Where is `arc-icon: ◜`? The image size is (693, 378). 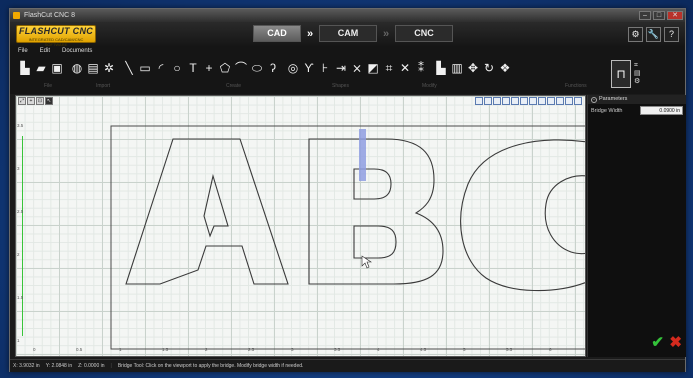
arc-icon: ◜ is located at coordinates (161, 68).